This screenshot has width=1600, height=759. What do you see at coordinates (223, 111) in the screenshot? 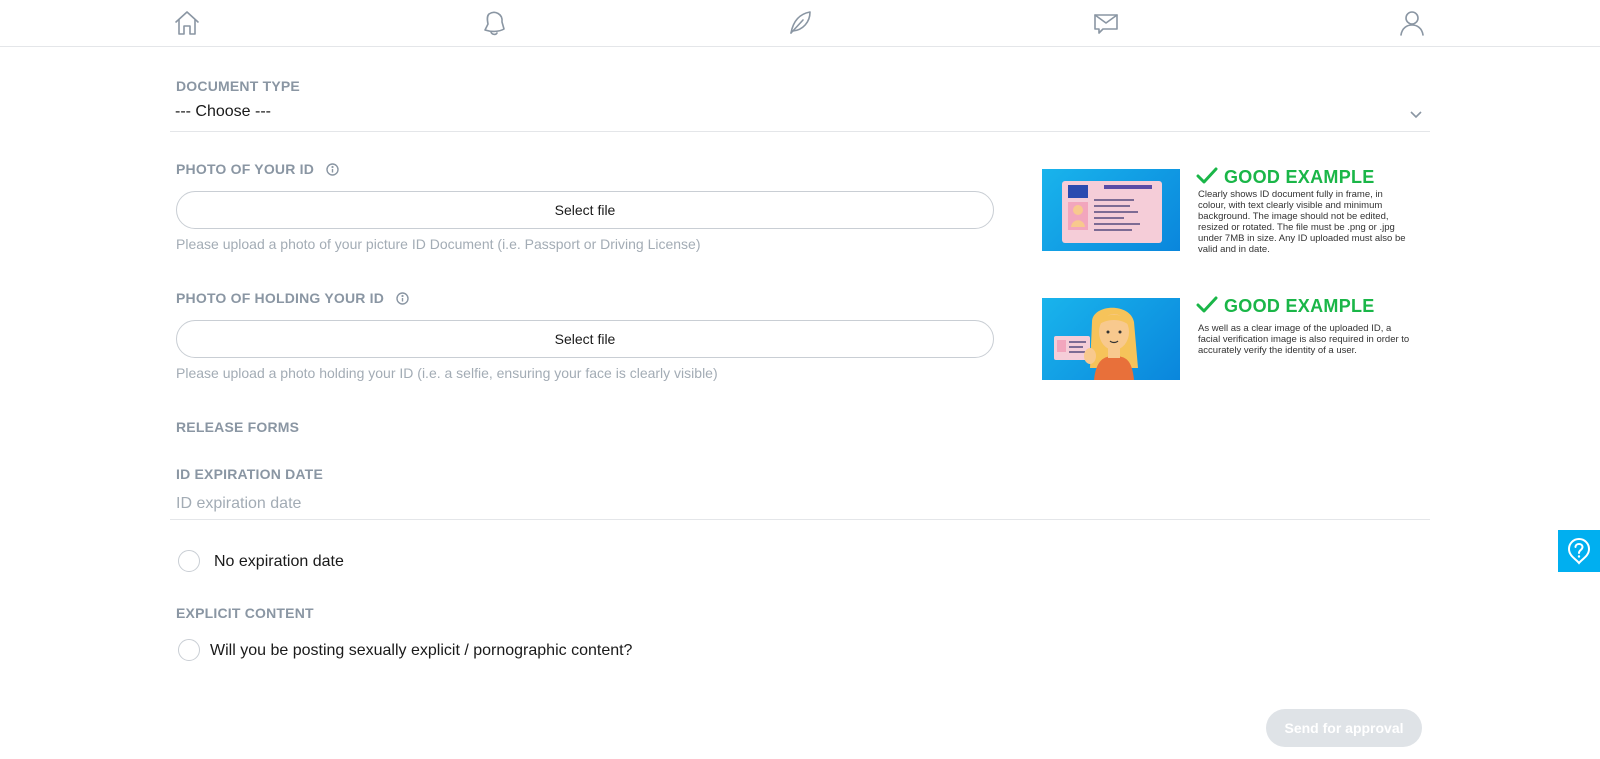
I see `document-type-value: --- Choose ---` at bounding box center [223, 111].